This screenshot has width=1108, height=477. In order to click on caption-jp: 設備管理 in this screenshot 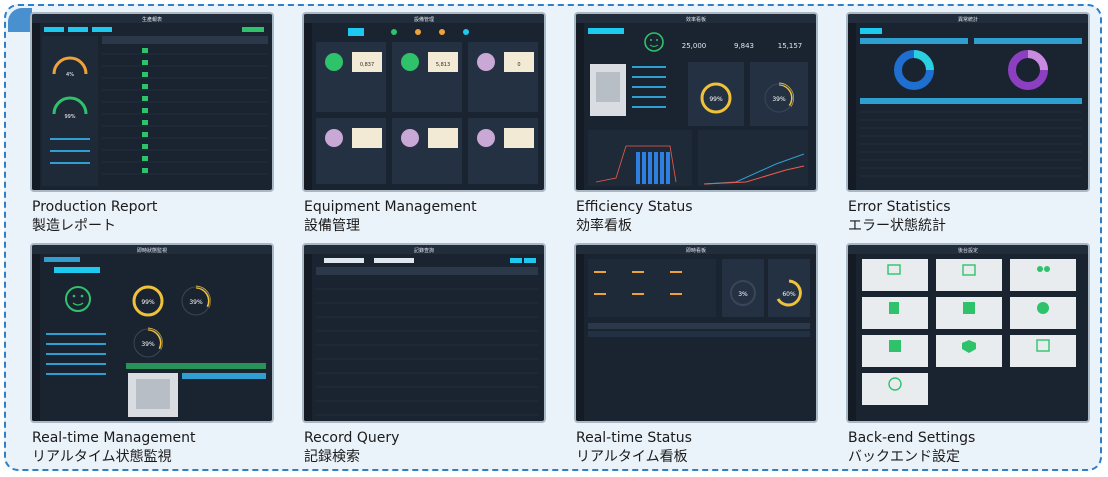, I will do `click(332, 226)`.